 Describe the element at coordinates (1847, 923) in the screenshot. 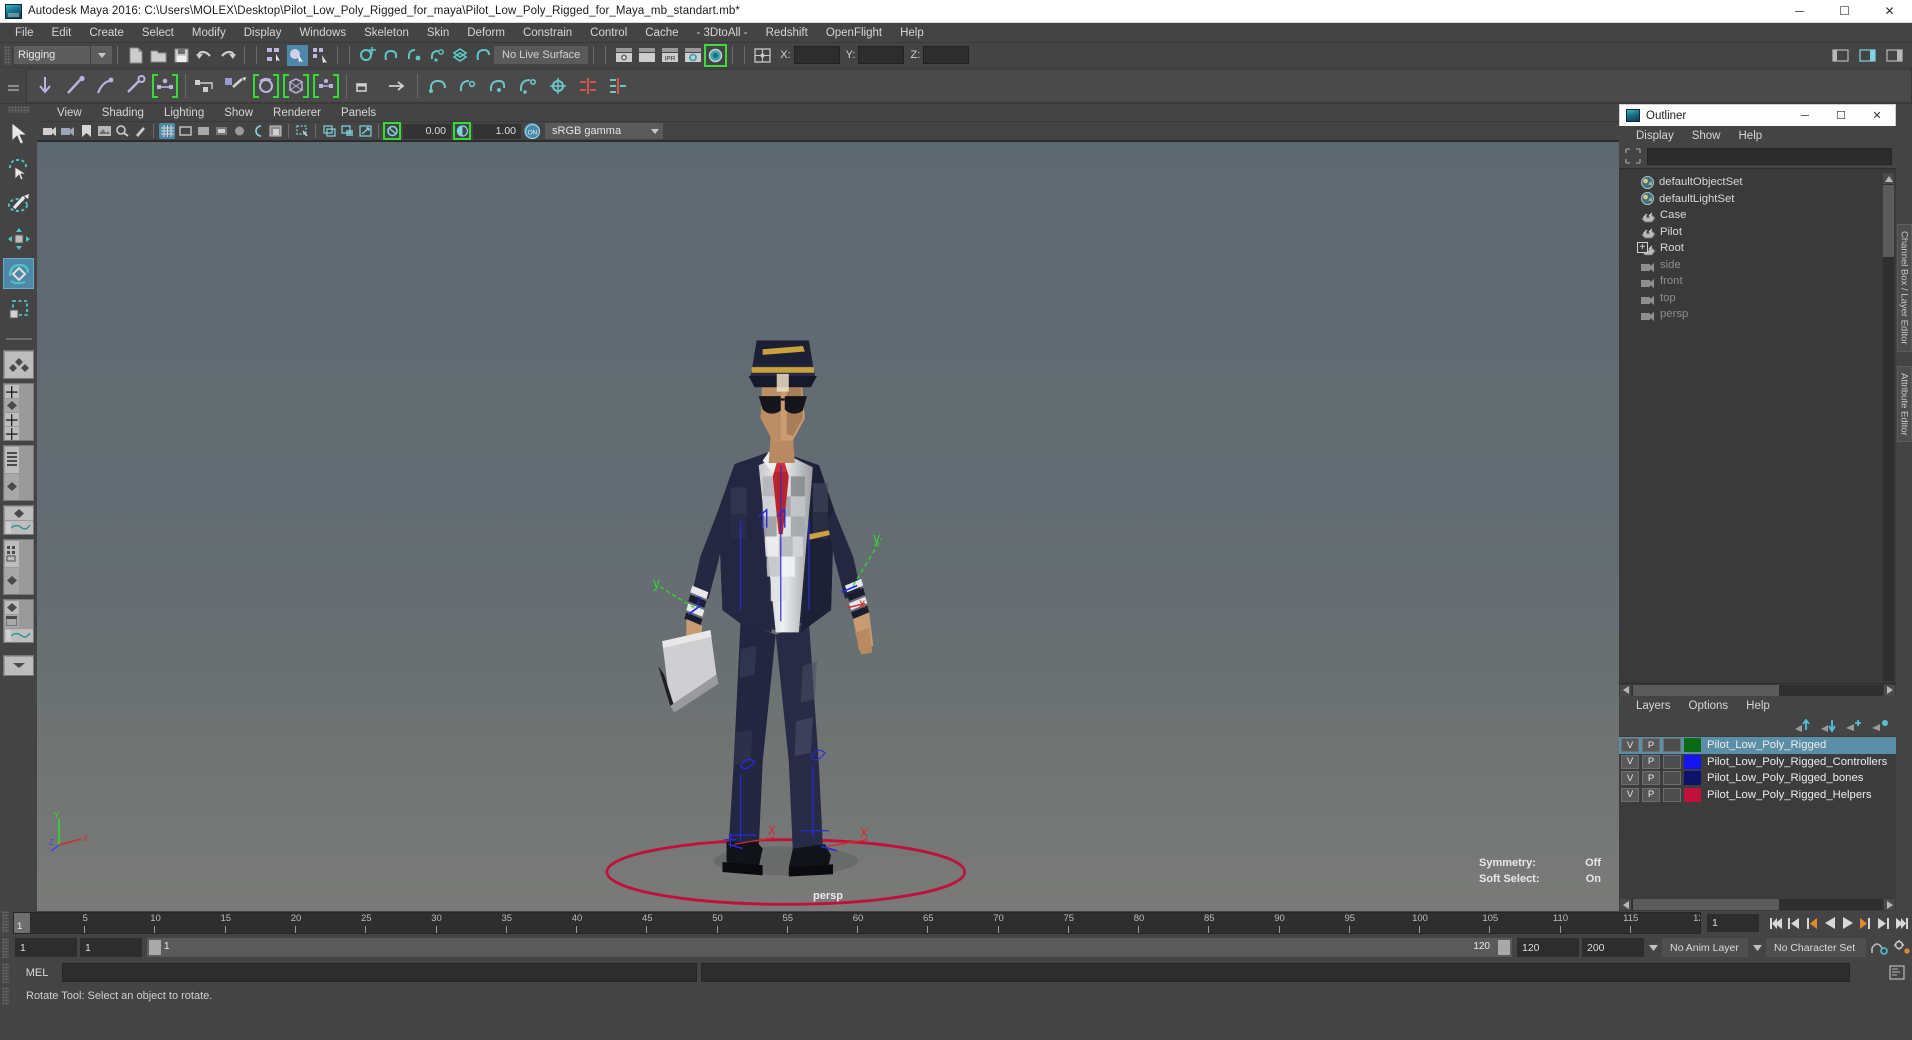

I see `play-forward-icon` at that location.